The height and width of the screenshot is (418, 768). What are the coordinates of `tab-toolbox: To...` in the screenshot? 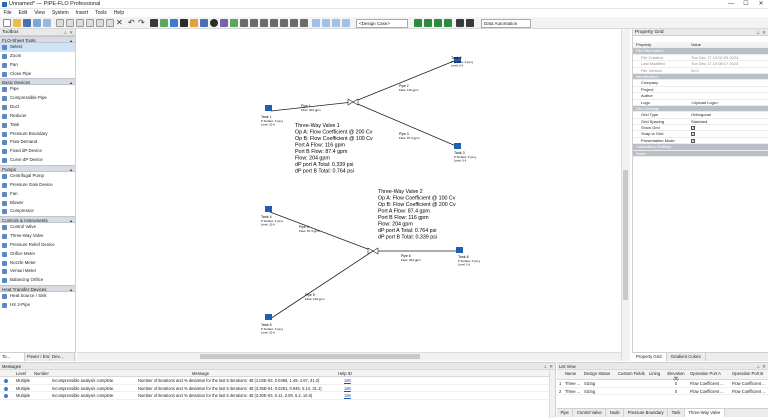 It's located at (12, 357).